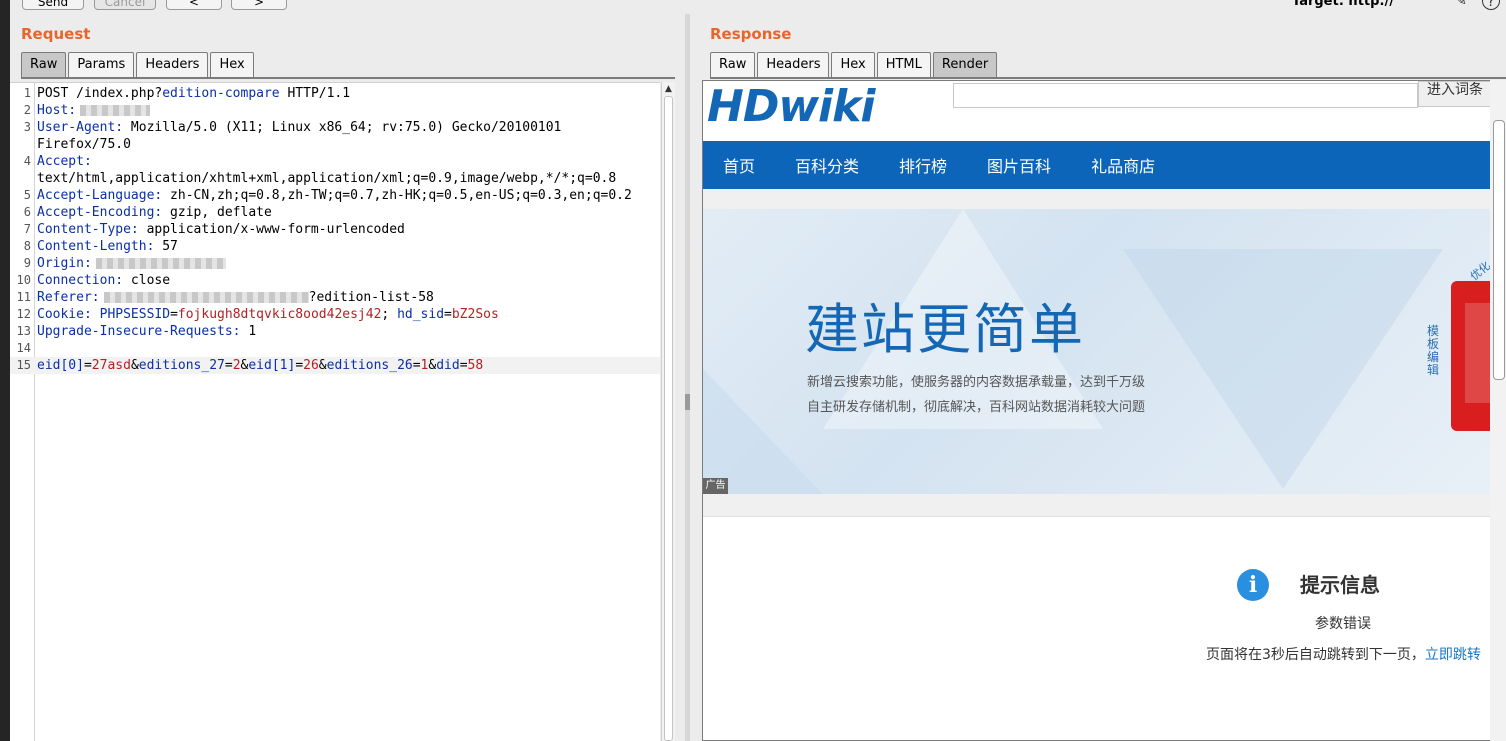 This screenshot has height=741, width=1506. I want to click on request-scrollbar: ▲, so click(668, 411).